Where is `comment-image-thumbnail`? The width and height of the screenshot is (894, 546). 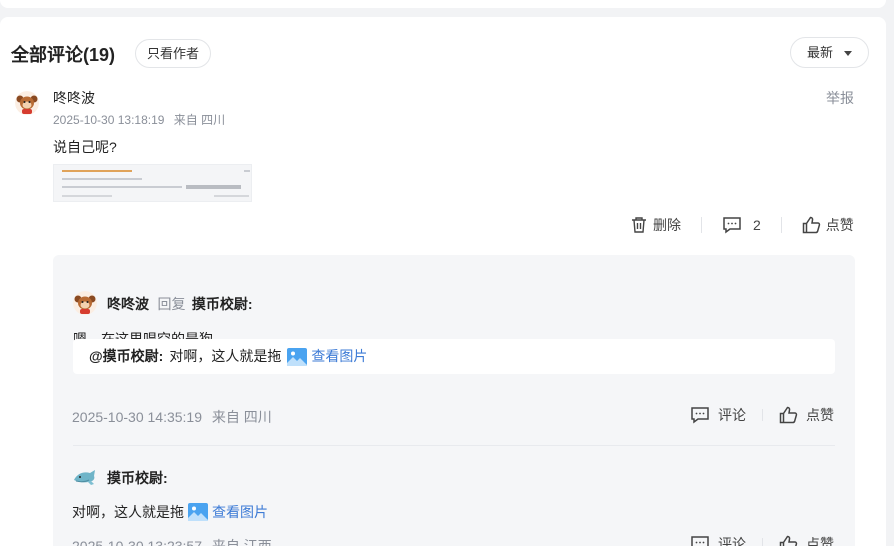 comment-image-thumbnail is located at coordinates (152, 183).